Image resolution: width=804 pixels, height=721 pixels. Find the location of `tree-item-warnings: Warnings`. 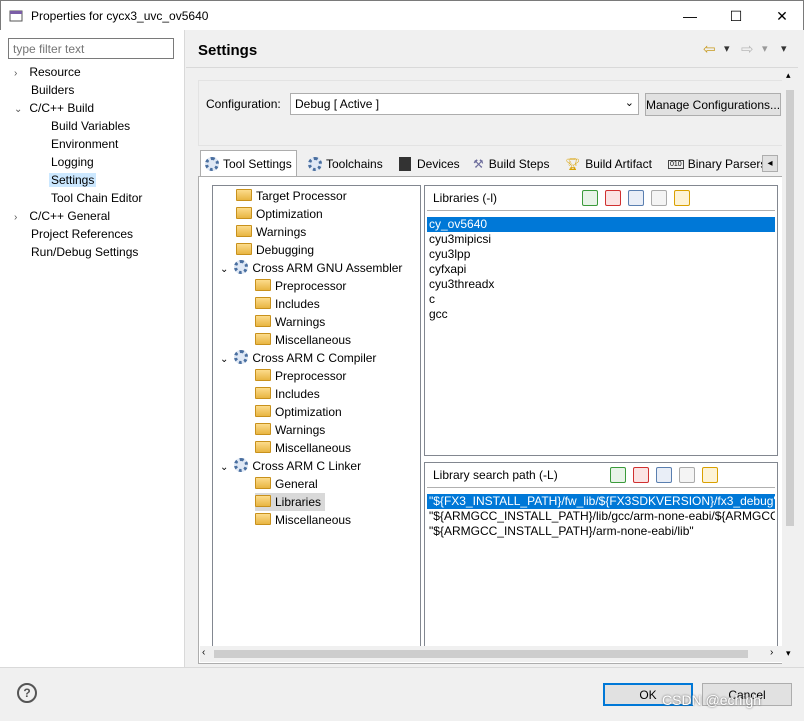

tree-item-warnings: Warnings is located at coordinates (271, 232).